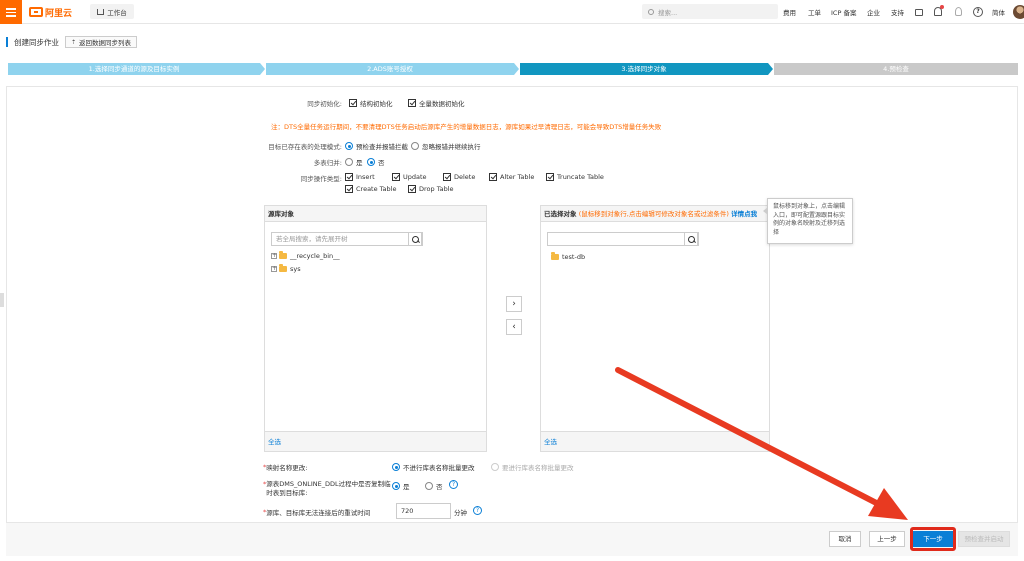 The height and width of the screenshot is (561, 1024). I want to click on avatar, so click(1018, 12).